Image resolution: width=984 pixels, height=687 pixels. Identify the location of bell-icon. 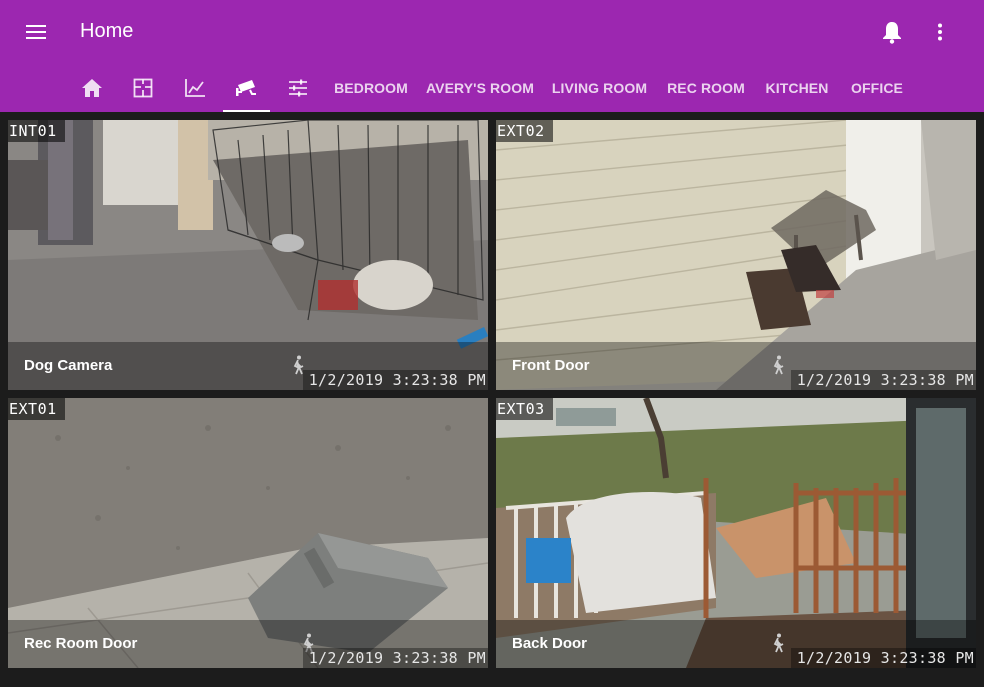
(892, 33).